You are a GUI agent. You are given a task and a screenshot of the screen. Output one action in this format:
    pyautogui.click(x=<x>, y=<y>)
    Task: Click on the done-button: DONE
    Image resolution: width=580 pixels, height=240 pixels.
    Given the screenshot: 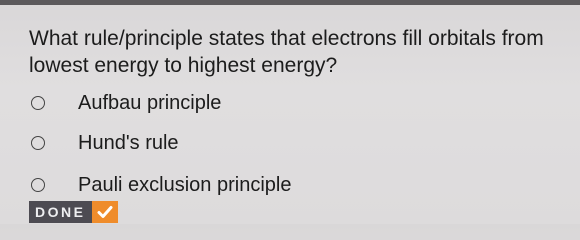 What is the action you would take?
    pyautogui.click(x=74, y=212)
    